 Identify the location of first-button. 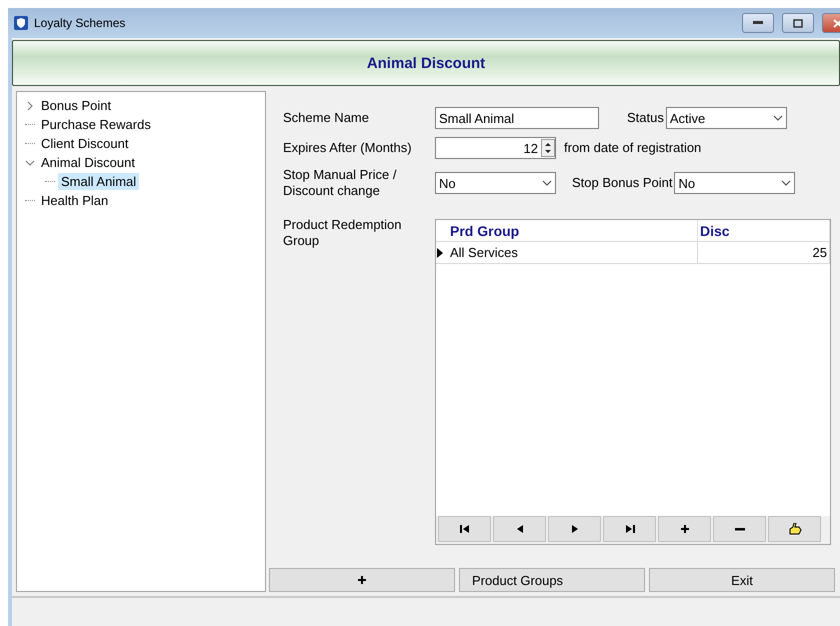
(464, 529).